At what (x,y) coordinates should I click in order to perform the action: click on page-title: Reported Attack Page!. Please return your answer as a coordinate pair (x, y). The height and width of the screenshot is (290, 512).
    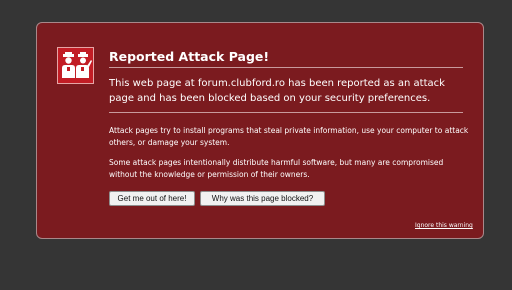
    Looking at the image, I should click on (189, 56).